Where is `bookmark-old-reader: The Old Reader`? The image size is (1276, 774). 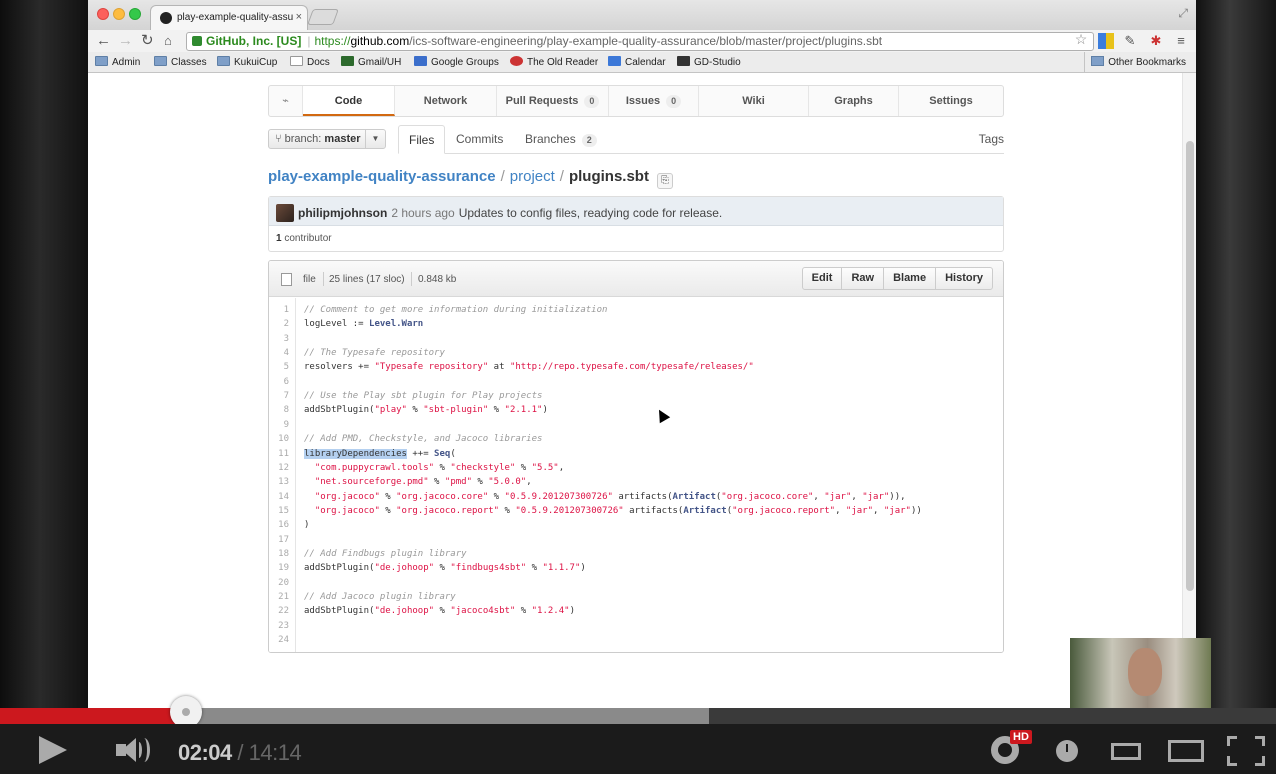 bookmark-old-reader: The Old Reader is located at coordinates (554, 62).